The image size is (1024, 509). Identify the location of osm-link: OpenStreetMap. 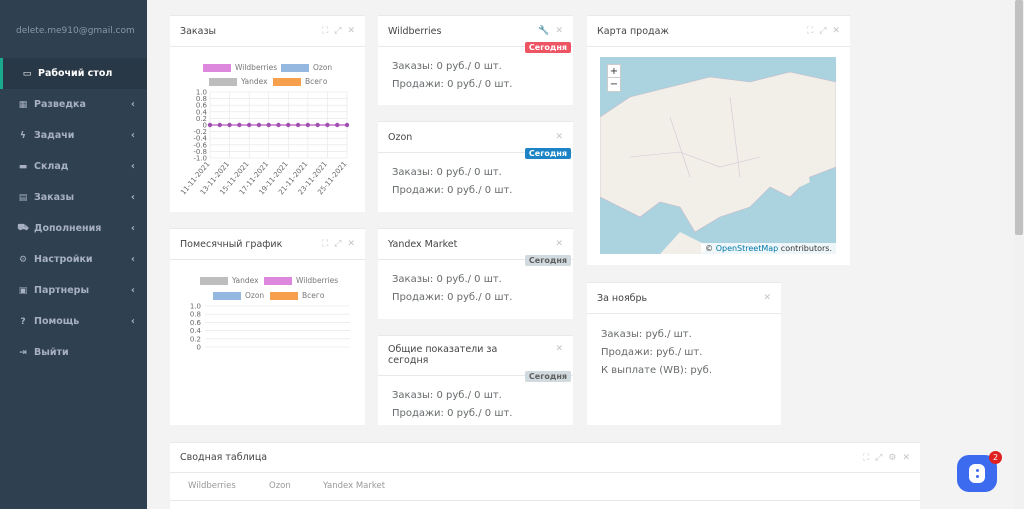
(747, 248).